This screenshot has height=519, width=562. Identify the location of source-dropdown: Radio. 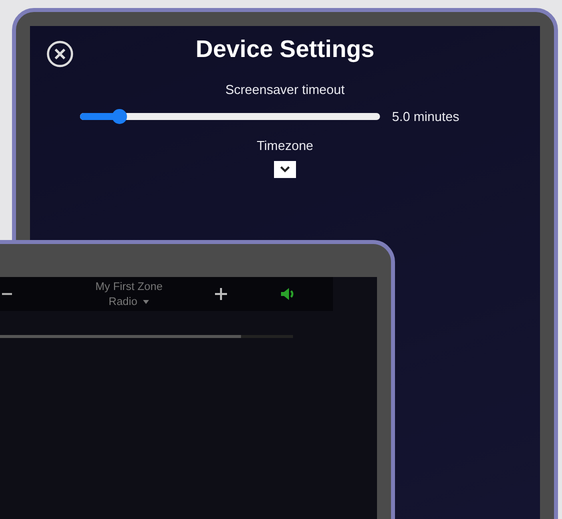
(129, 302).